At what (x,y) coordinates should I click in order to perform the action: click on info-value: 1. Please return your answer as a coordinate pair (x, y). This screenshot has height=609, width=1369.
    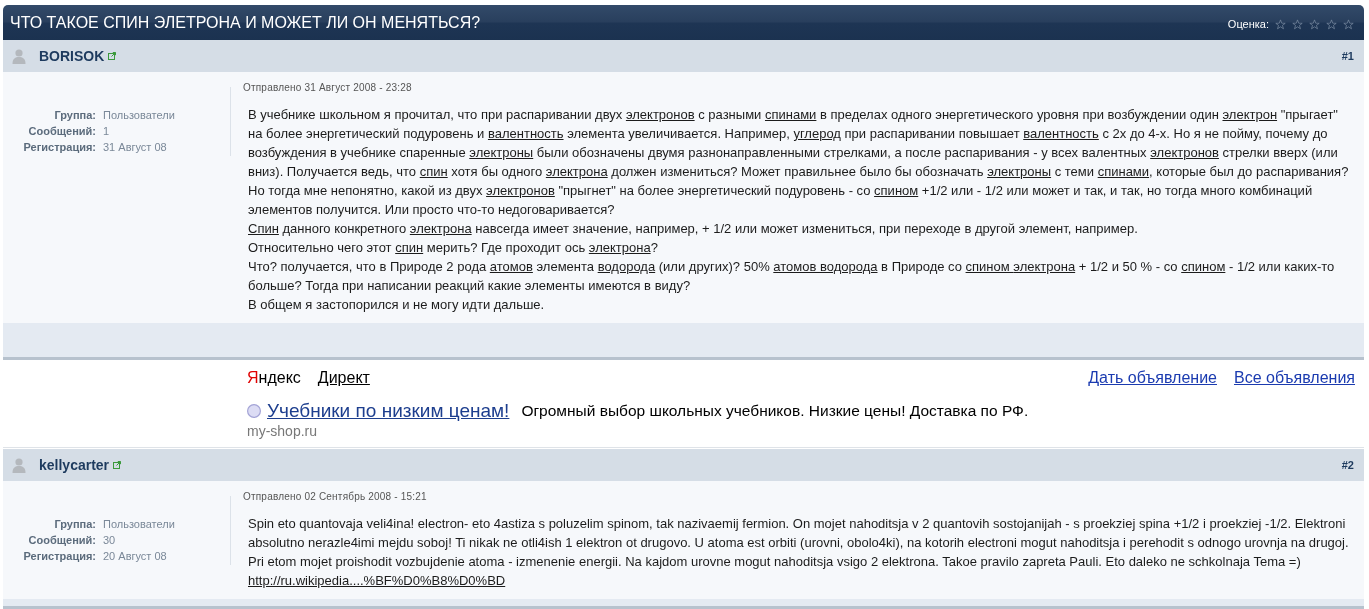
    Looking at the image, I should click on (106, 131).